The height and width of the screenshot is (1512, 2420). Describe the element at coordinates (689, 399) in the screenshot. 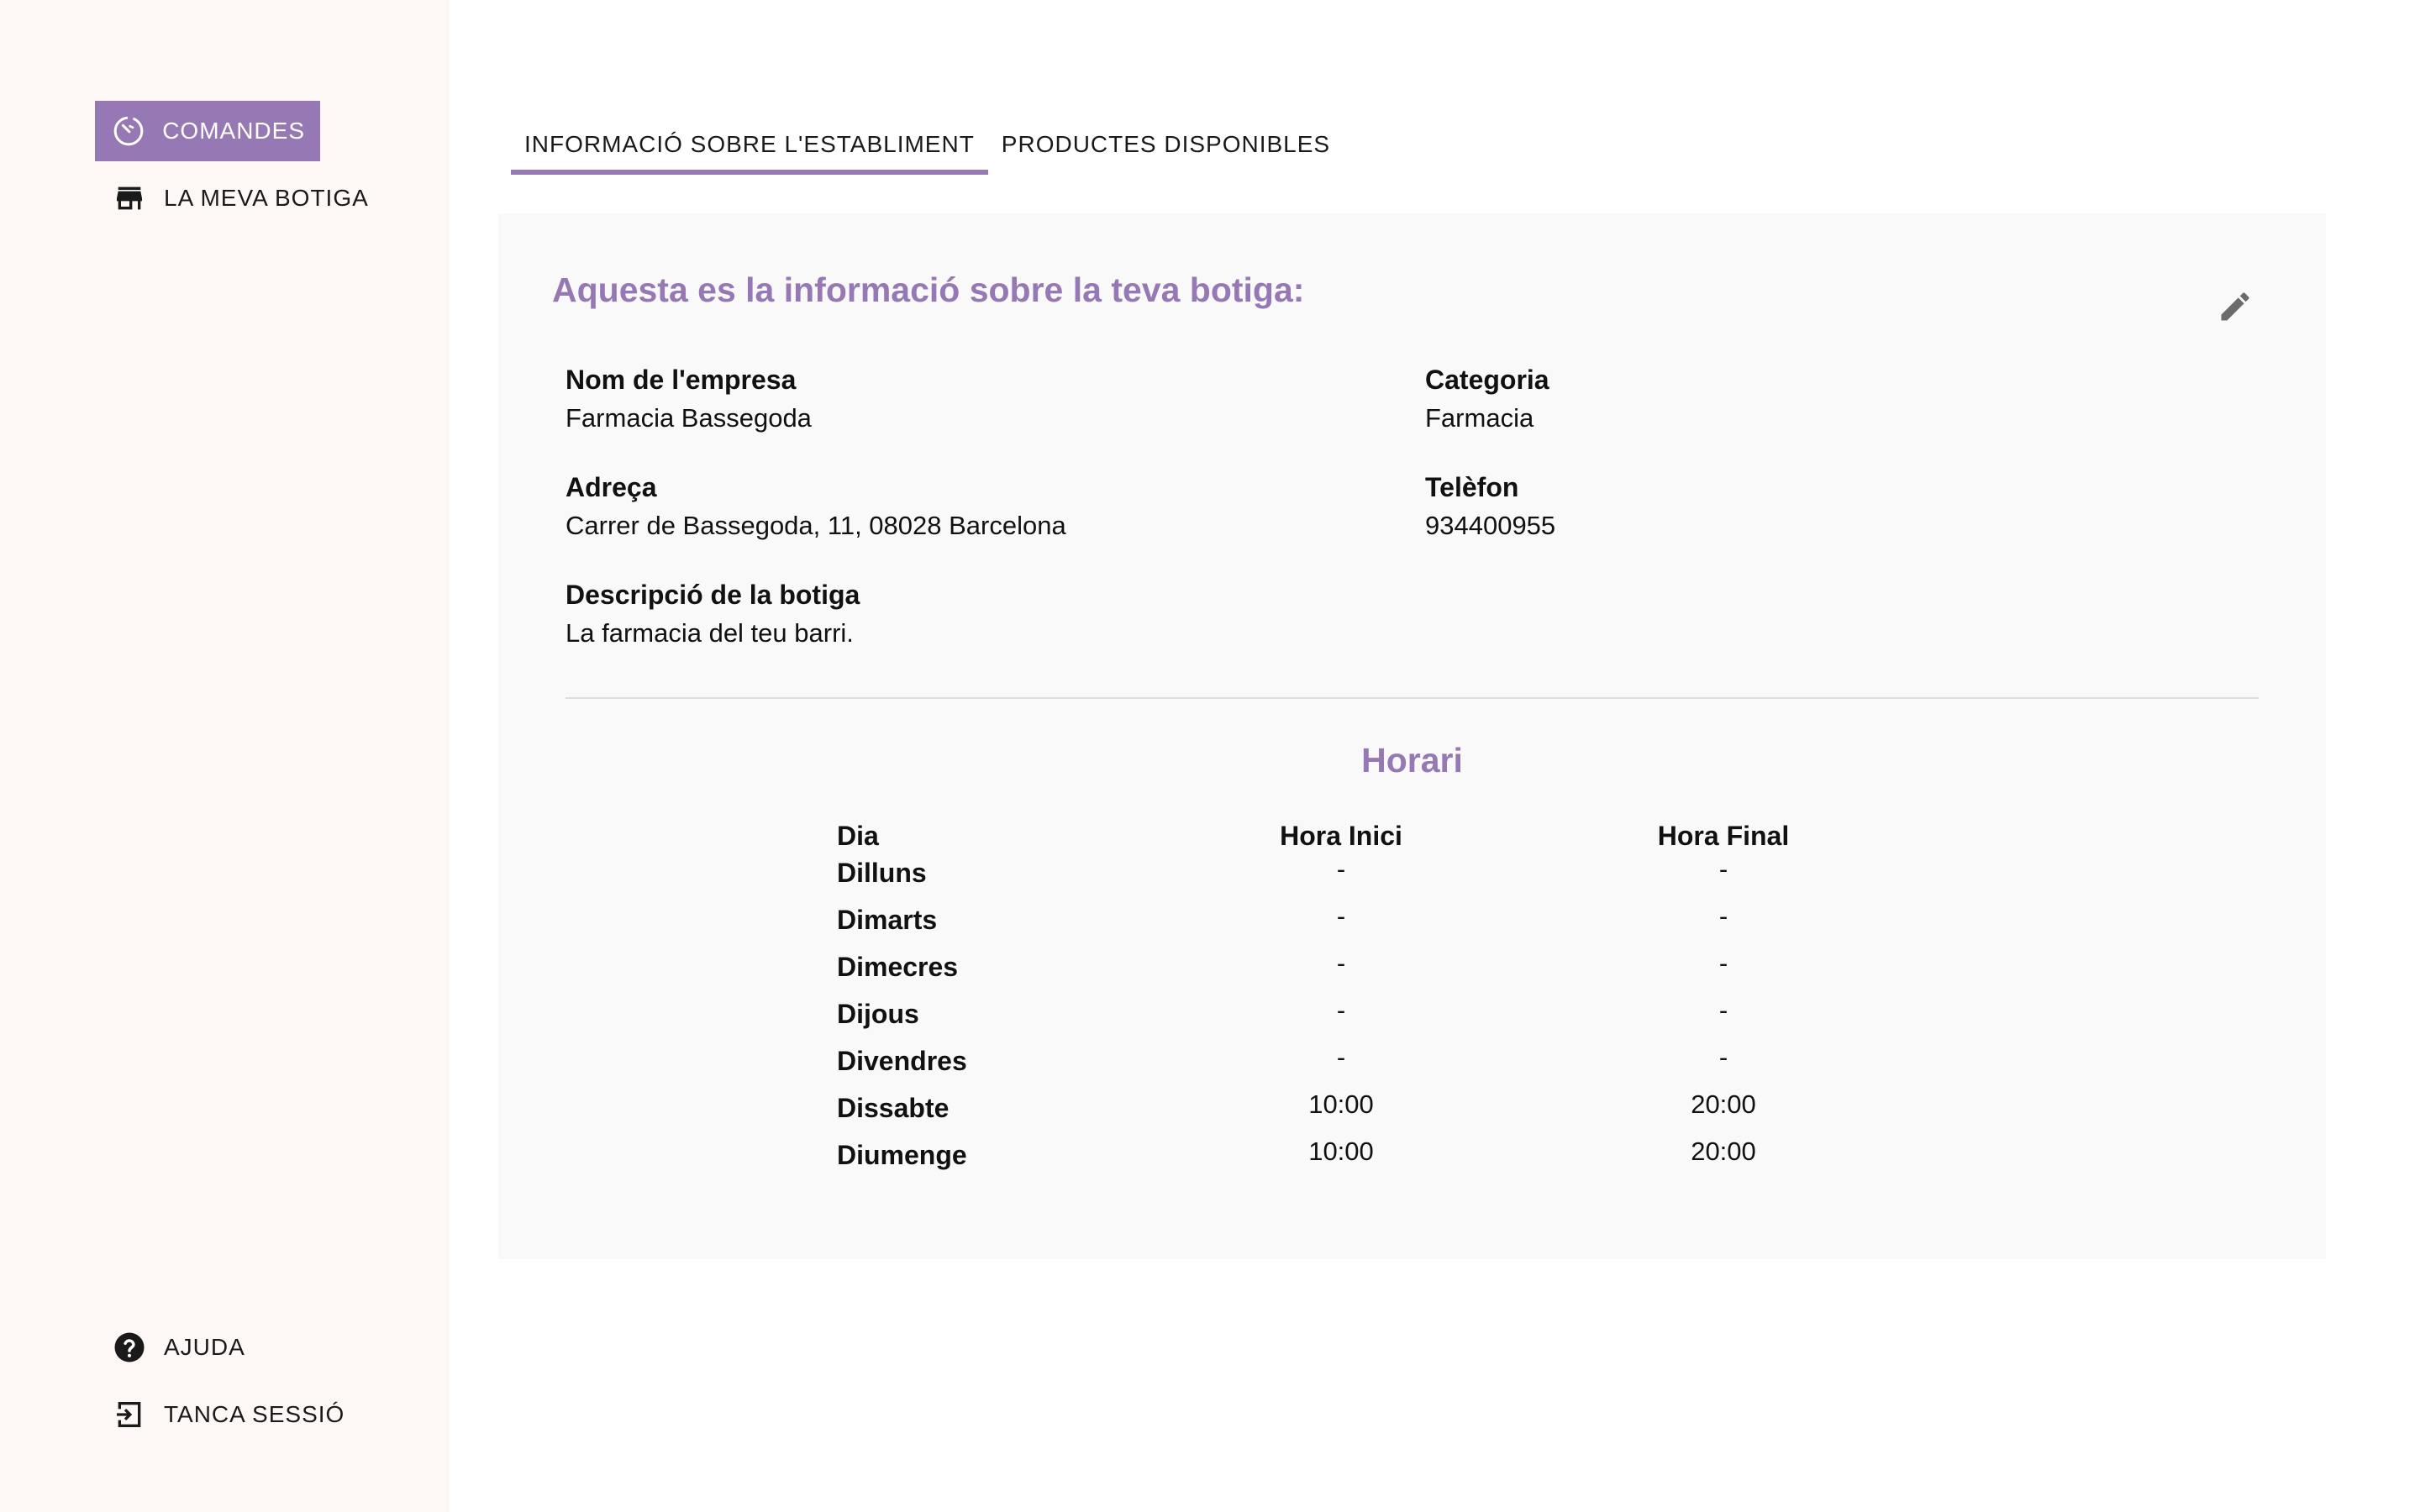

I see `field-nom-empresa: Nom de l'empresa Farmacia Bassegoda` at that location.